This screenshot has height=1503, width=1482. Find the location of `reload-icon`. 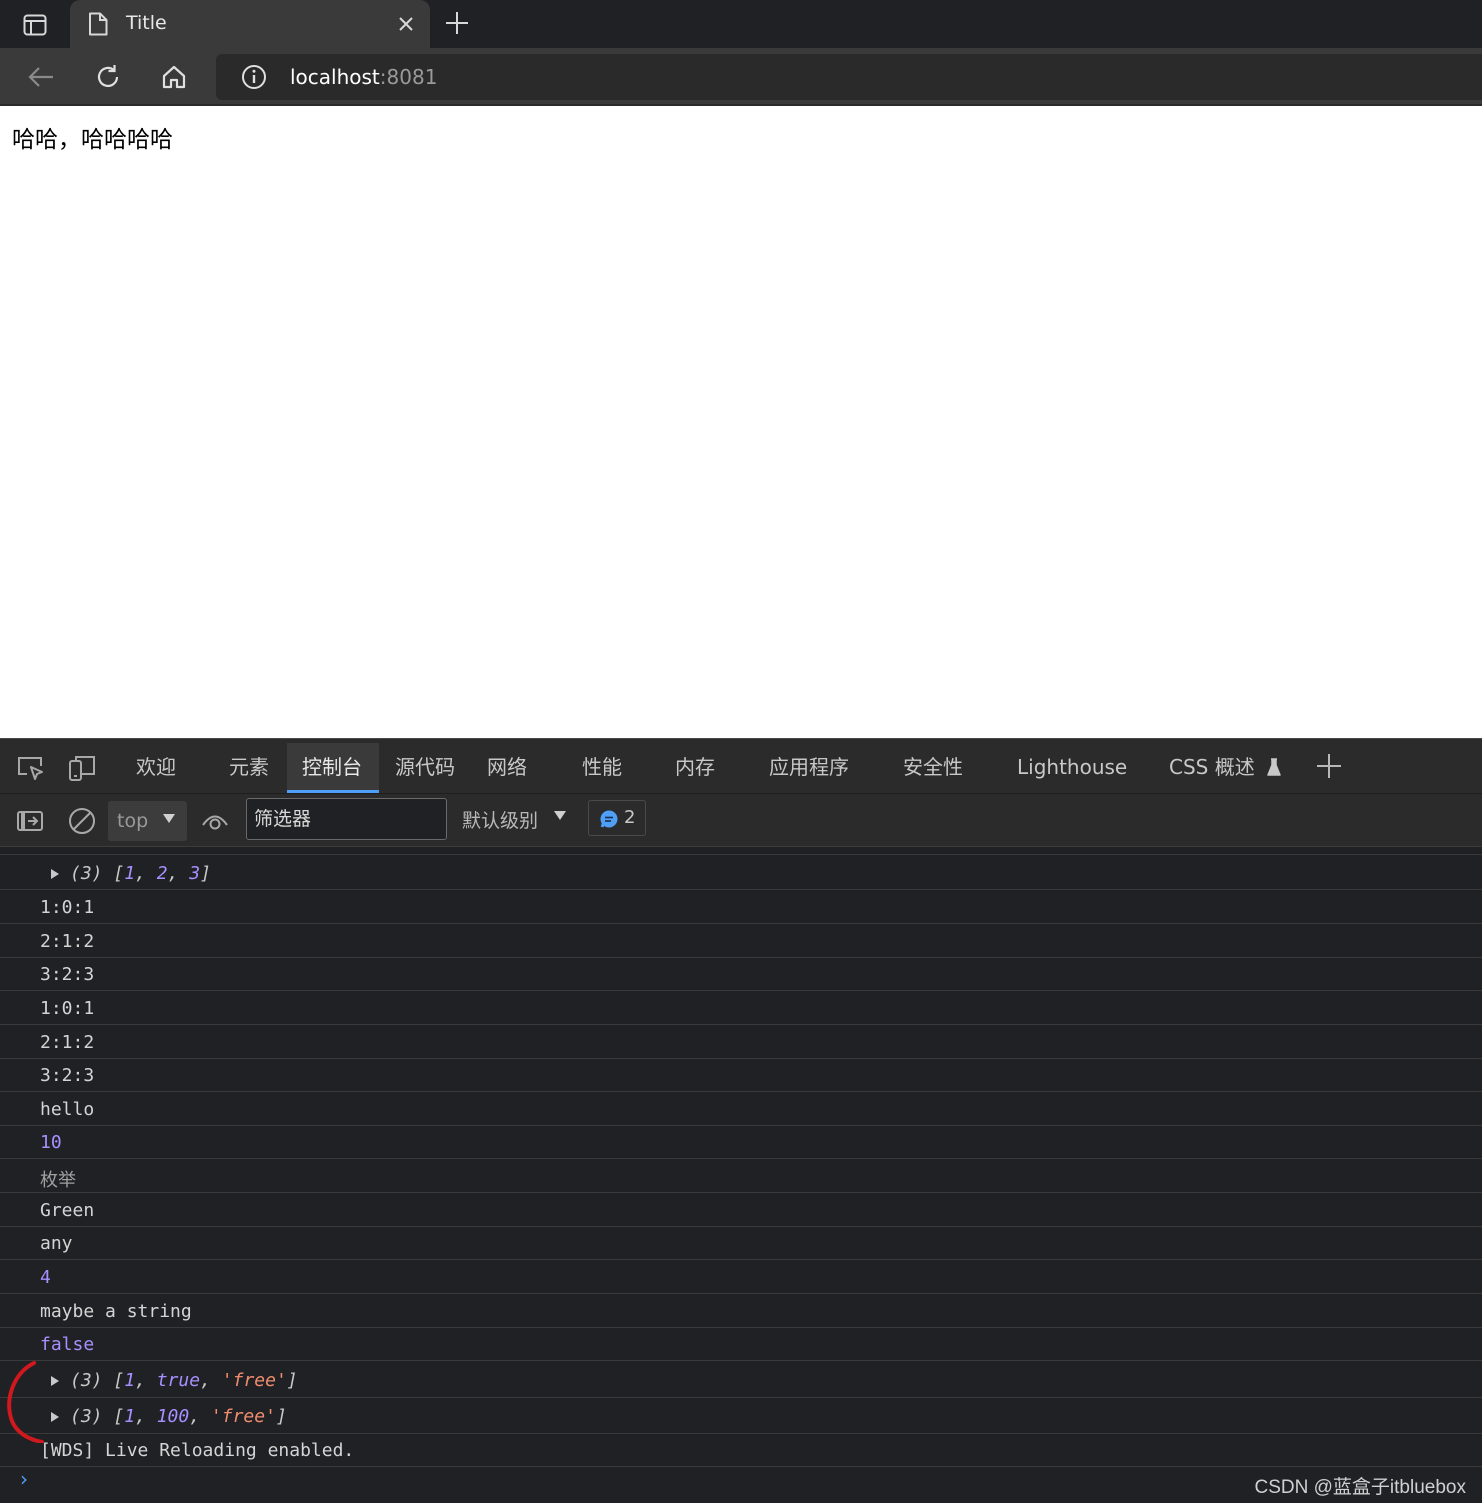

reload-icon is located at coordinates (108, 77).